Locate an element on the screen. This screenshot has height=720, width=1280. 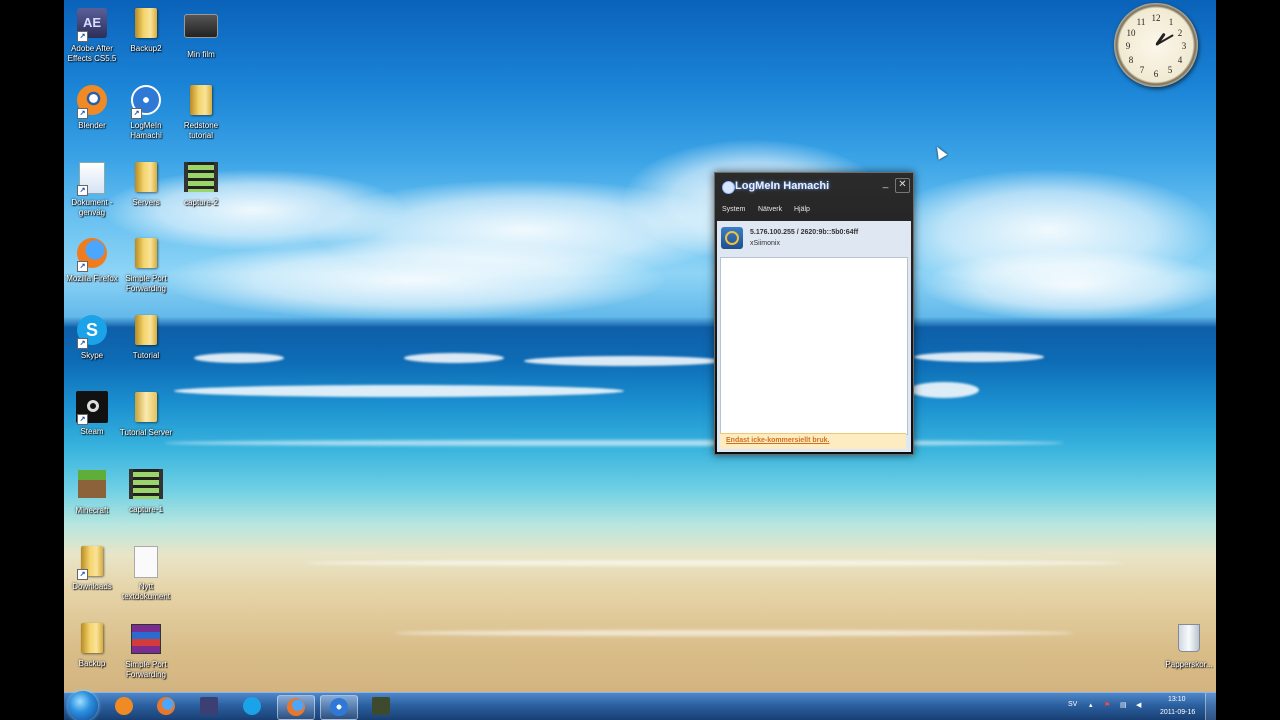
icon-label: Minecraft is located at coordinates (92, 510).